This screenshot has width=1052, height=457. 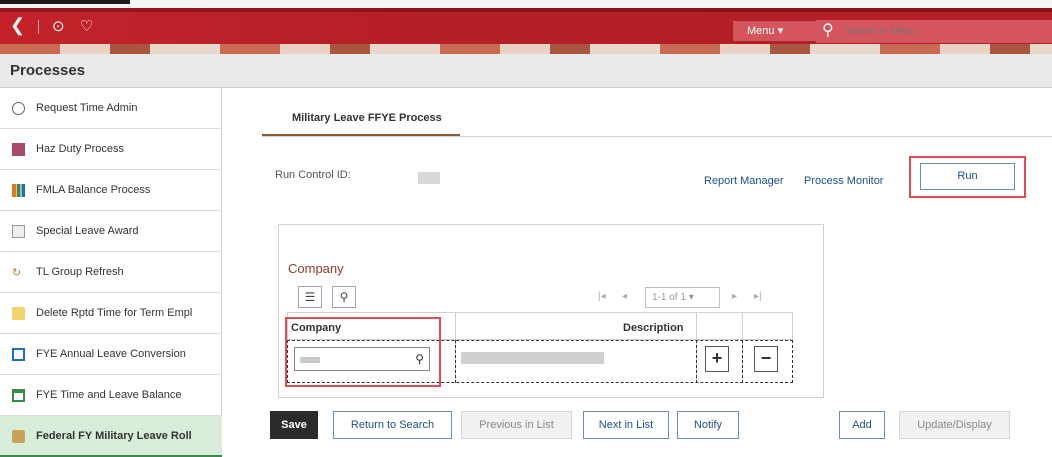 I want to click on sidebar-item-label: Special Leave Award, so click(x=87, y=231).